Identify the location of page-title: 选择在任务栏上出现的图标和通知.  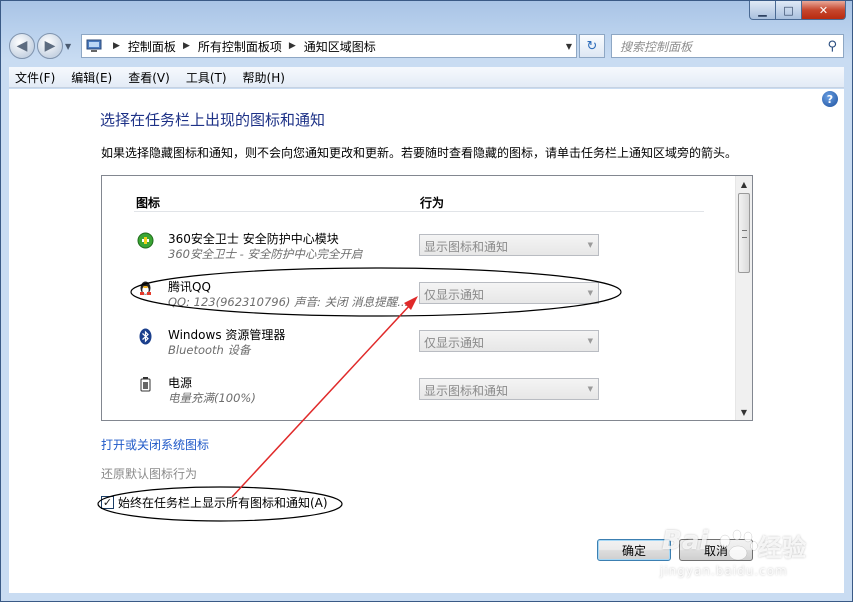
(213, 120).